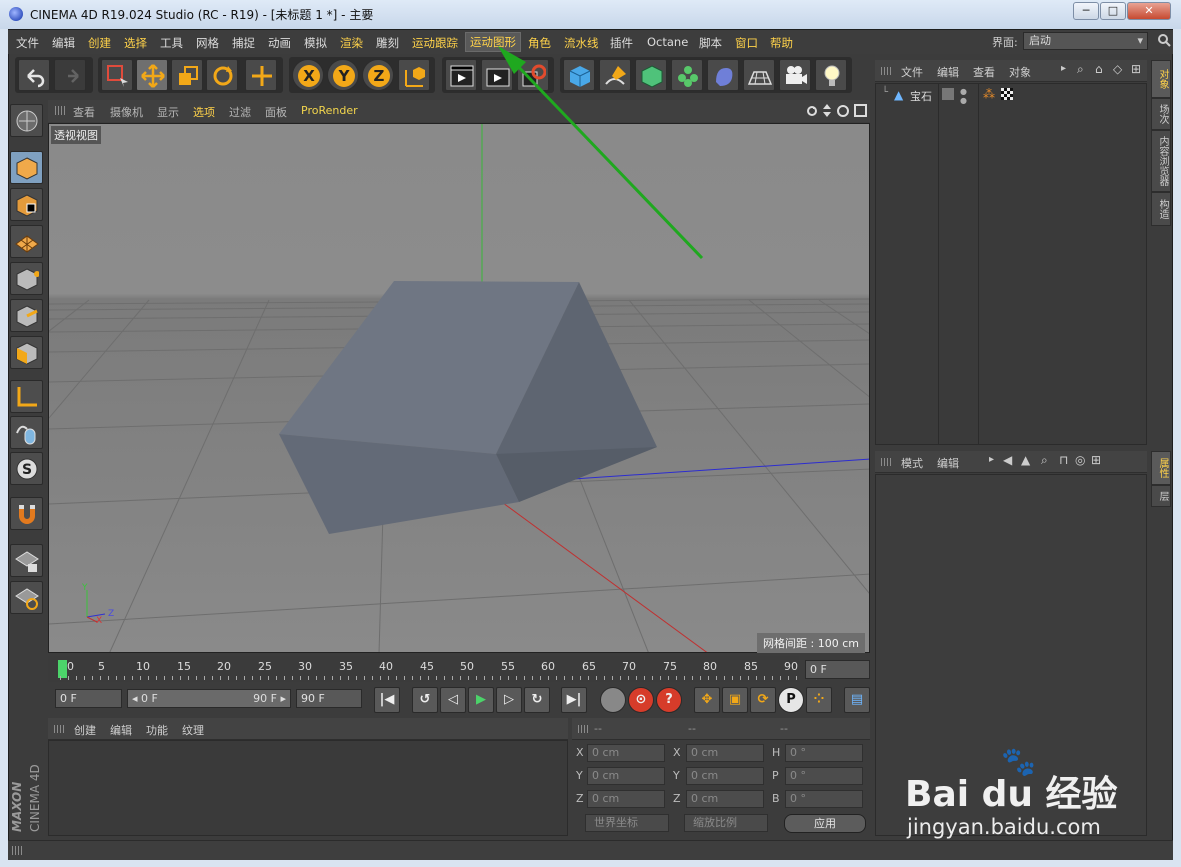 Image resolution: width=1181 pixels, height=867 pixels. Describe the element at coordinates (193, 730) in the screenshot. I see `material-menu-texture: 纹理` at that location.